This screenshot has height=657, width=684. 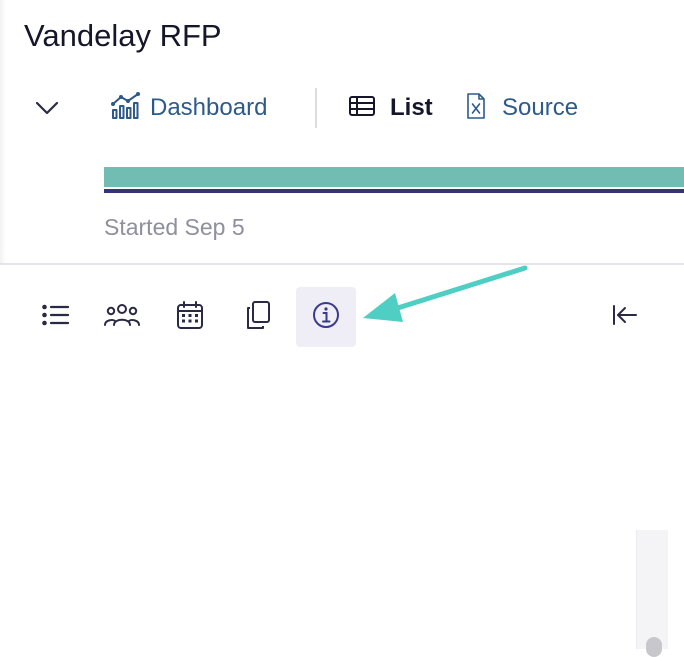 I want to click on tab-source-label: Source, so click(x=540, y=107).